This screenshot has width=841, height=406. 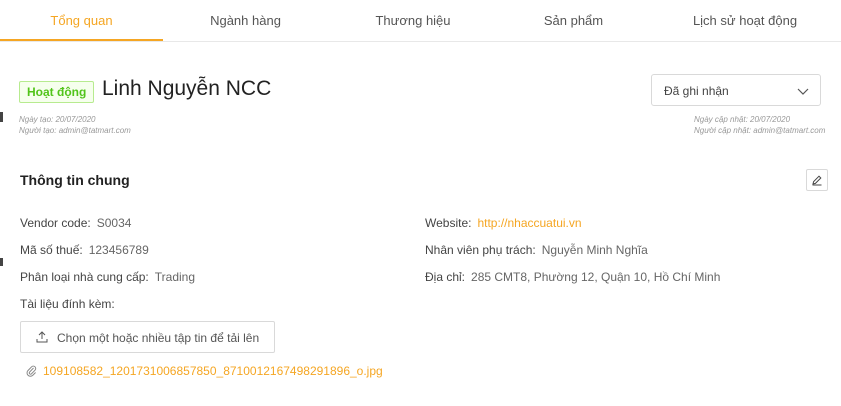 What do you see at coordinates (594, 250) in the screenshot?
I see `staff-value: Nguyễn Minh Nghĩa` at bounding box center [594, 250].